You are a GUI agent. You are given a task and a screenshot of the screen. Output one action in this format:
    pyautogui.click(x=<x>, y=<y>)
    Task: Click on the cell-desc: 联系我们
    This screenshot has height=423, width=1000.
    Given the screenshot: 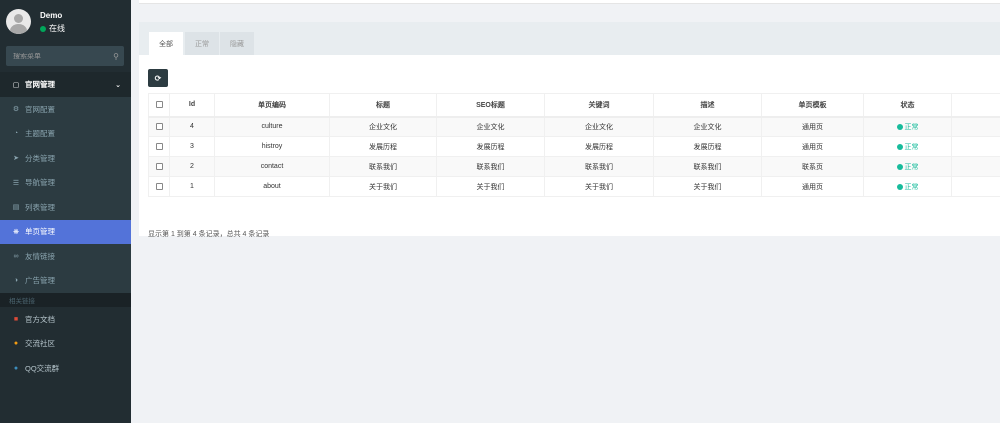 What is the action you would take?
    pyautogui.click(x=707, y=166)
    